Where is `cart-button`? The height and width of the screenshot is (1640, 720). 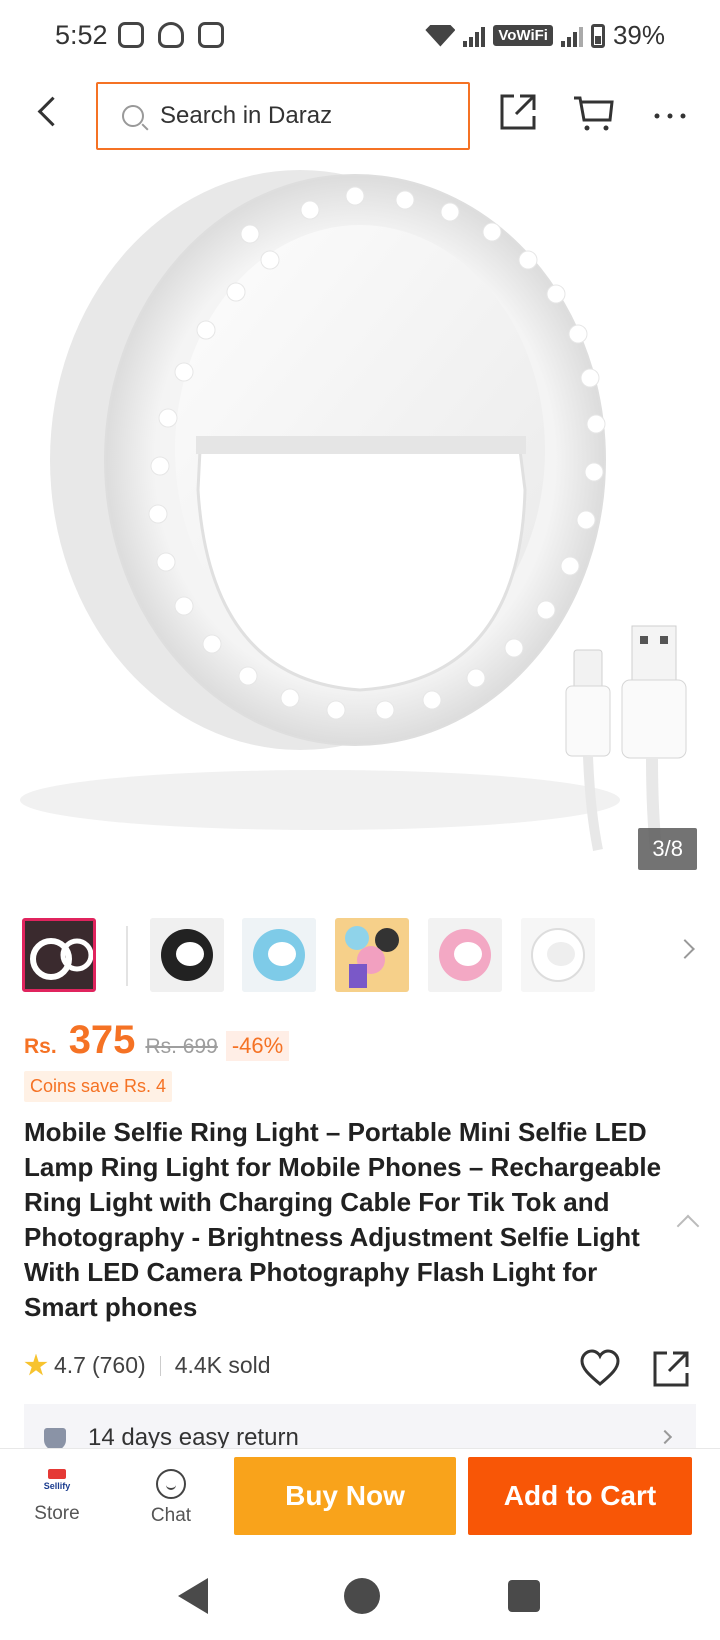
cart-button is located at coordinates (594, 114).